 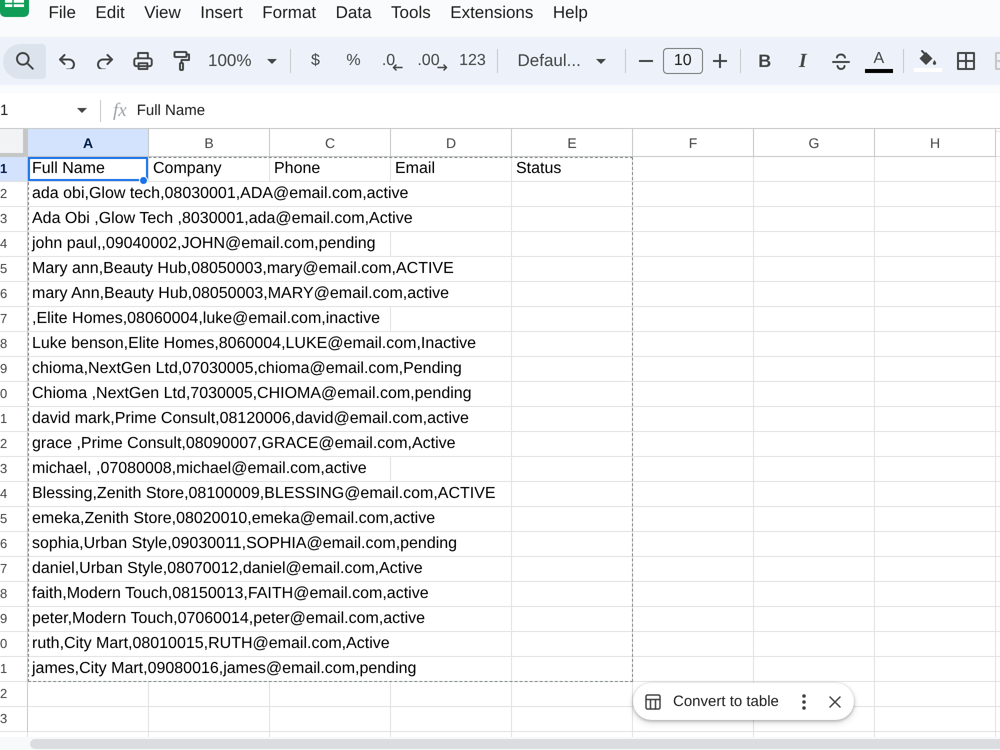 I want to click on merge-icon, so click(x=997, y=61).